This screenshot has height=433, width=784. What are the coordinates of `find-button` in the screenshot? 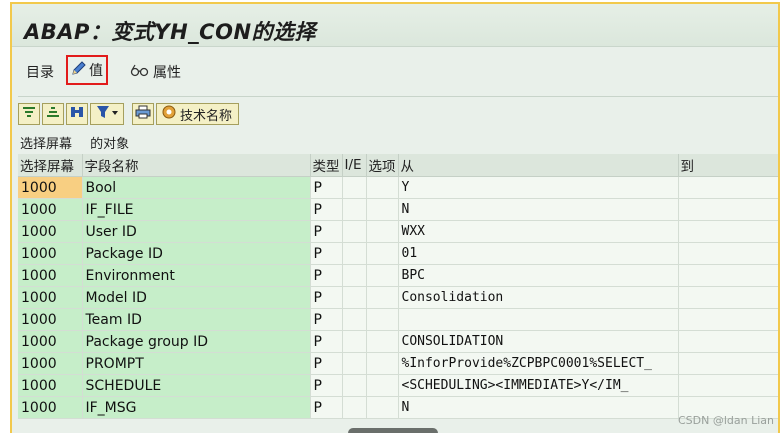 It's located at (77, 114).